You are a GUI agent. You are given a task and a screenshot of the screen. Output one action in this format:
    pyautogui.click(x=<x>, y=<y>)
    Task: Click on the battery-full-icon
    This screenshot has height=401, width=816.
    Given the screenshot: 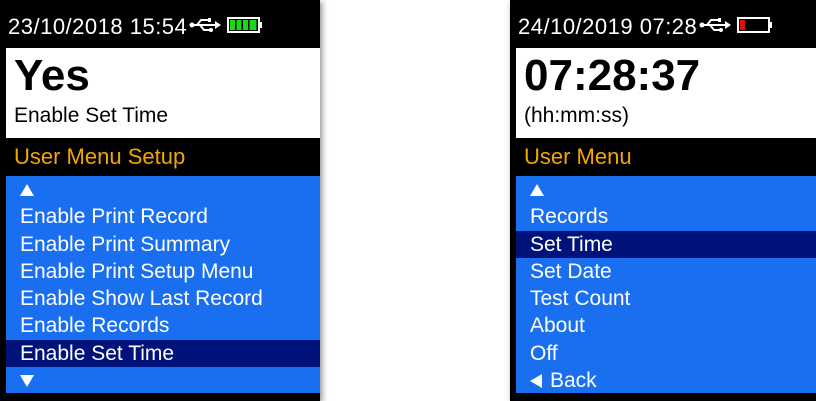 What is the action you would take?
    pyautogui.click(x=245, y=27)
    